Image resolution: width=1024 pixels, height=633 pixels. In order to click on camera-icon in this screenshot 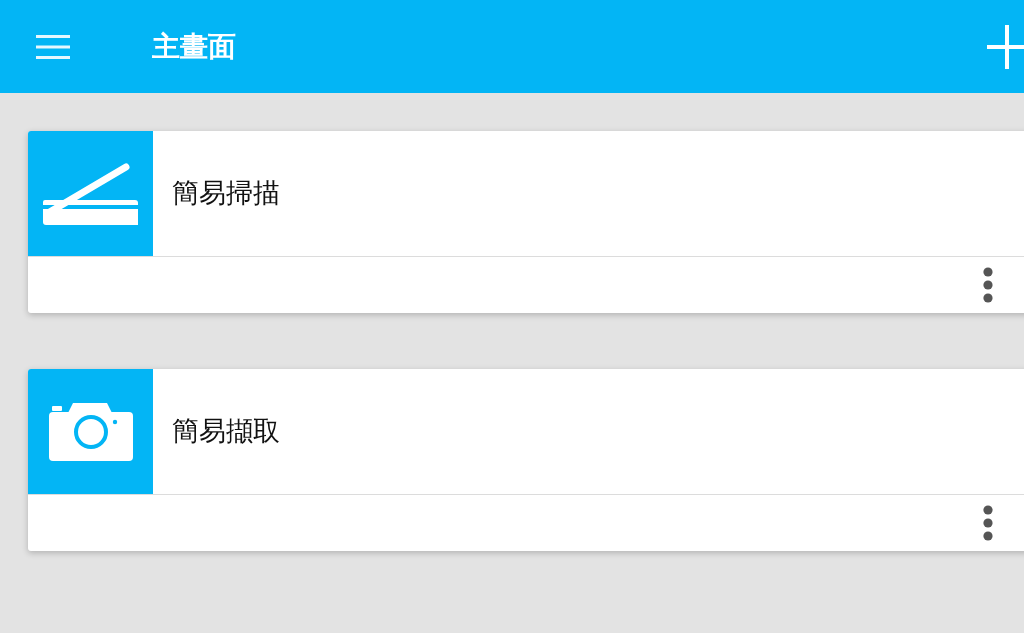, I will do `click(90, 431)`.